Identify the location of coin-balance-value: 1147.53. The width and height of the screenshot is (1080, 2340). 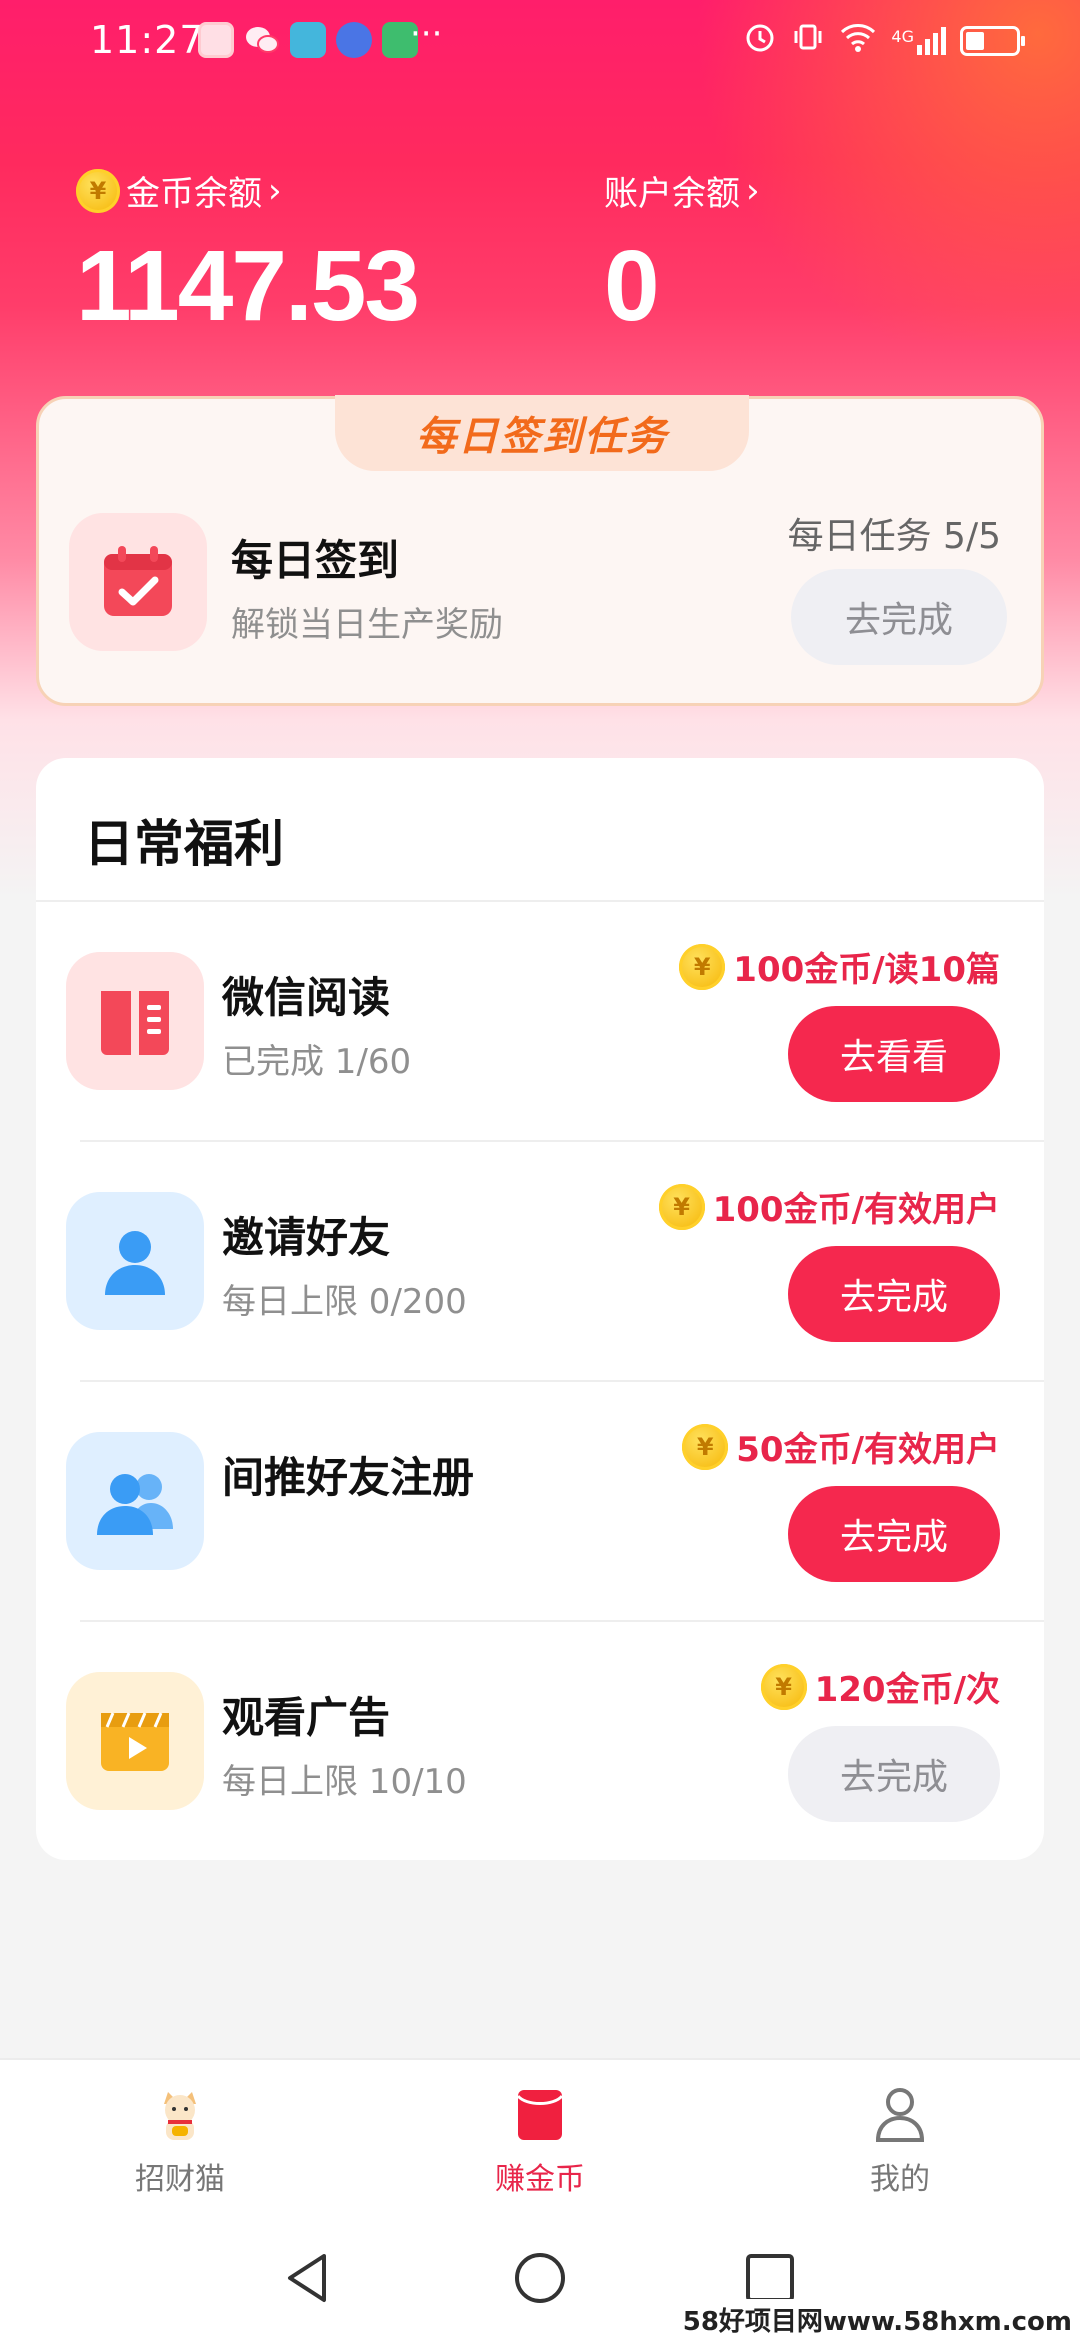
(248, 286).